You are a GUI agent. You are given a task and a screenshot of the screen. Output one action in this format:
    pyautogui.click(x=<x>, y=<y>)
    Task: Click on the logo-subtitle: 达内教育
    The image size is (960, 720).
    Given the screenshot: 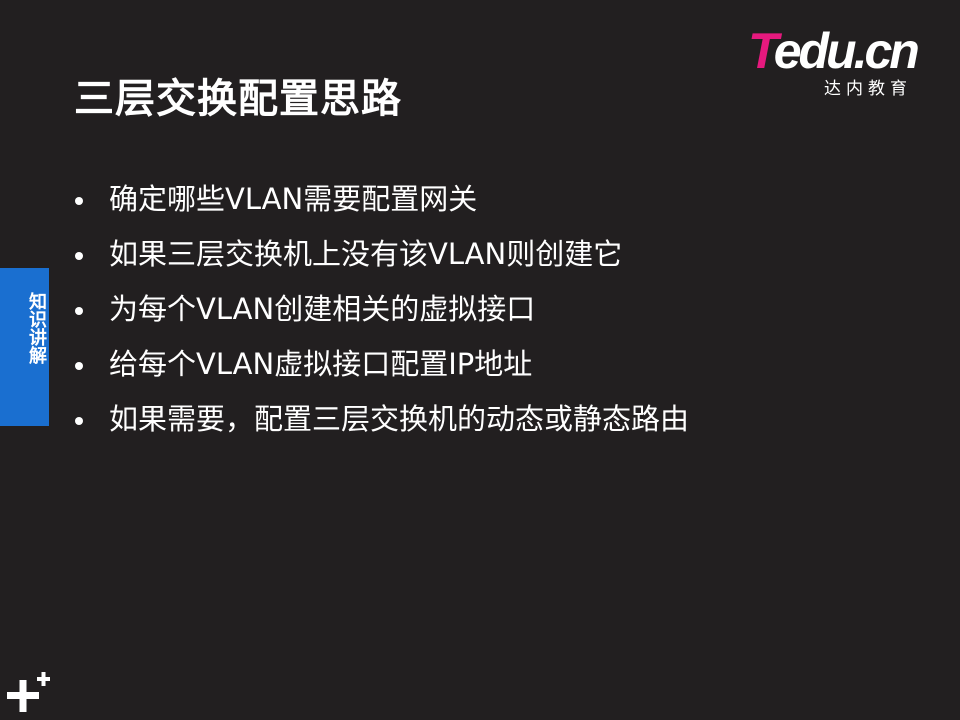 What is the action you would take?
    pyautogui.click(x=868, y=89)
    